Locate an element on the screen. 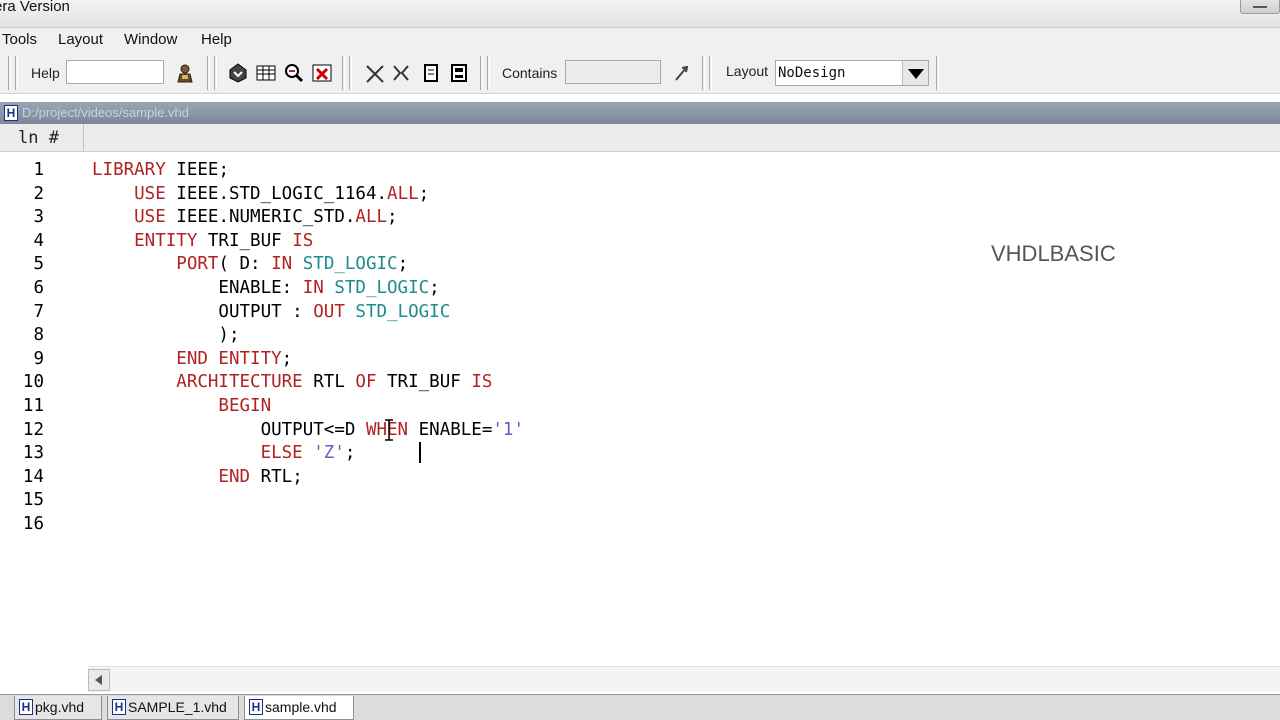 This screenshot has height=720, width=1280. code-text: USE IEEE.NUMERIC_STD.ALL; is located at coordinates (245, 217).